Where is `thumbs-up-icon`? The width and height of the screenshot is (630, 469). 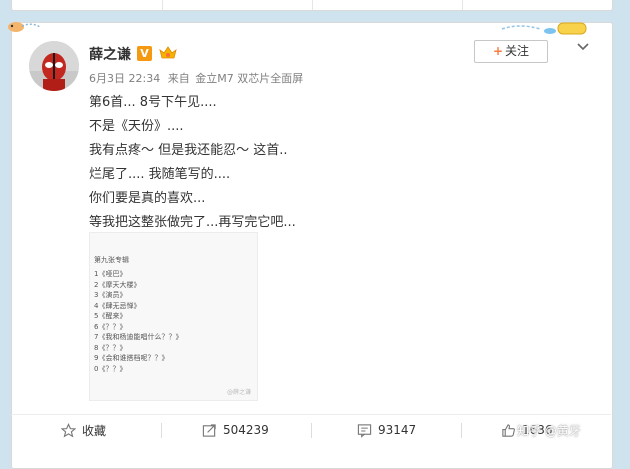
thumbs-up-icon is located at coordinates (508, 430).